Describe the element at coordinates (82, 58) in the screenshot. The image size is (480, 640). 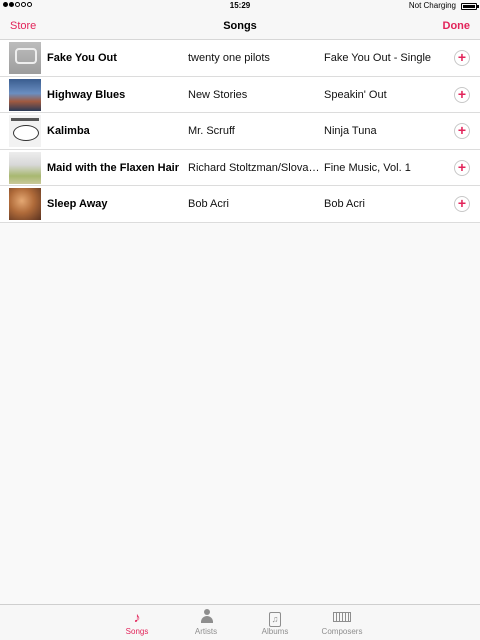
I see `song-title: Fake You Out` at that location.